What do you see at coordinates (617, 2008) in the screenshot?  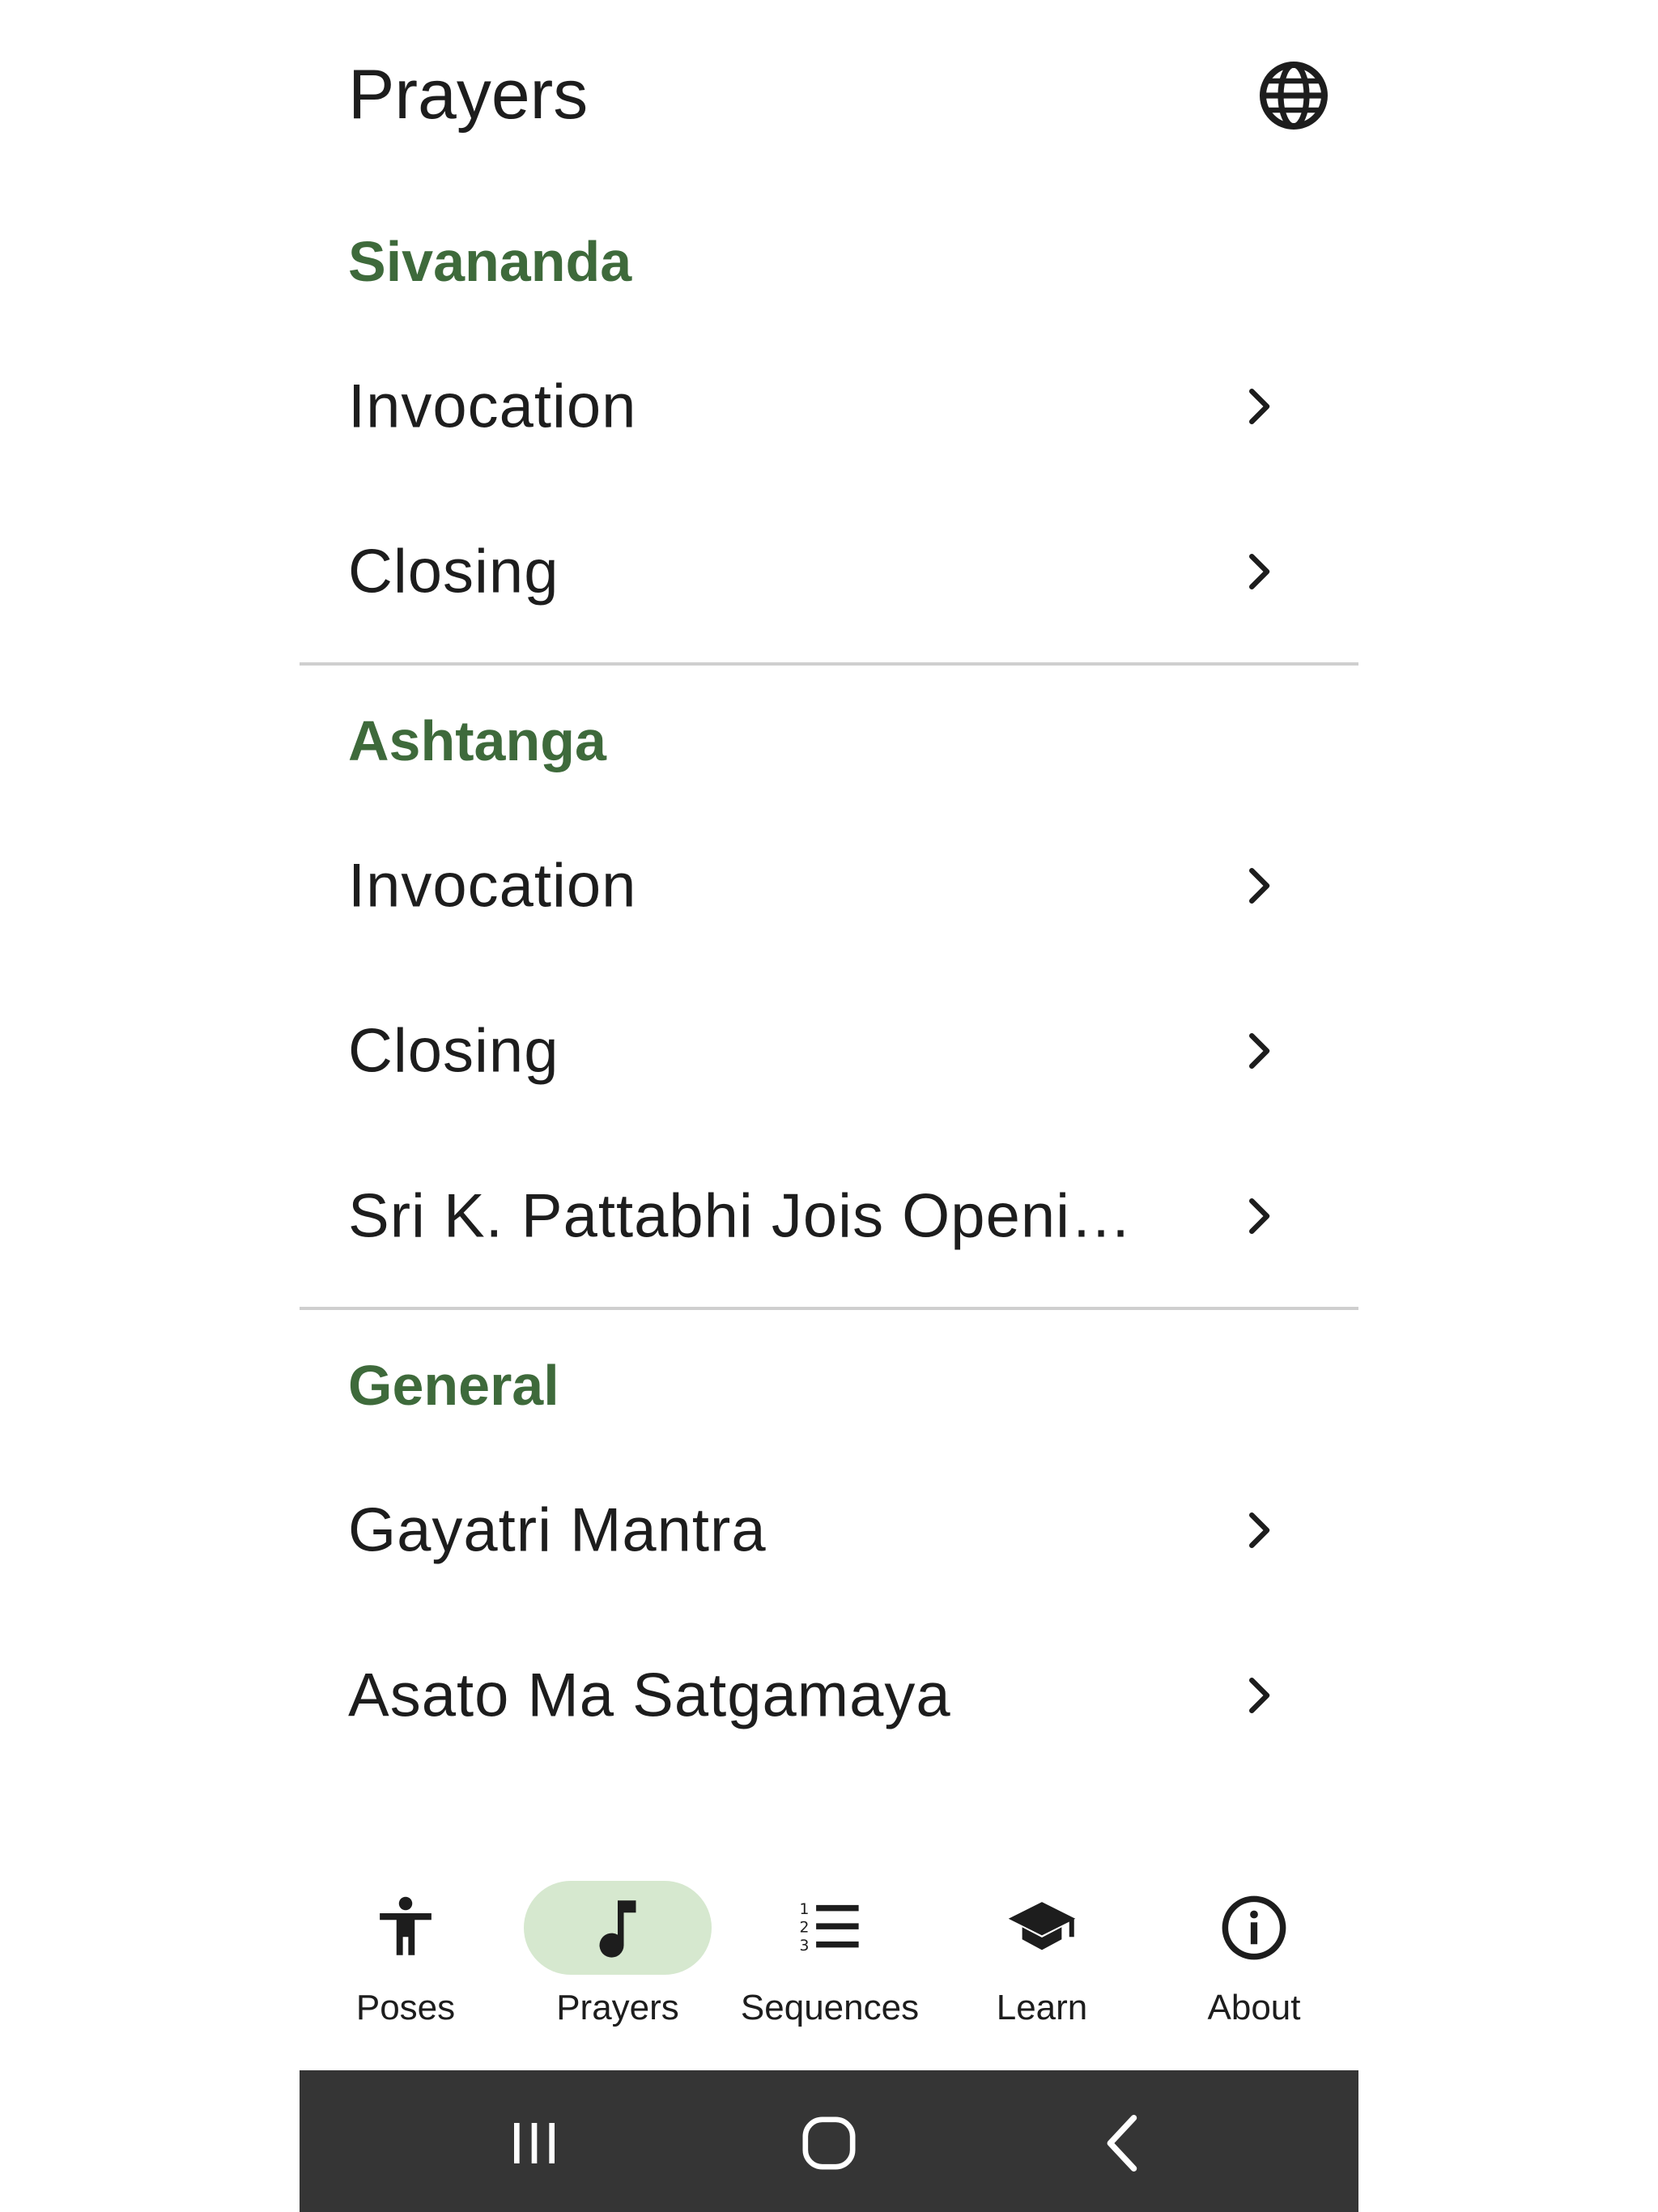 I see `nav-label: Prayers` at bounding box center [617, 2008].